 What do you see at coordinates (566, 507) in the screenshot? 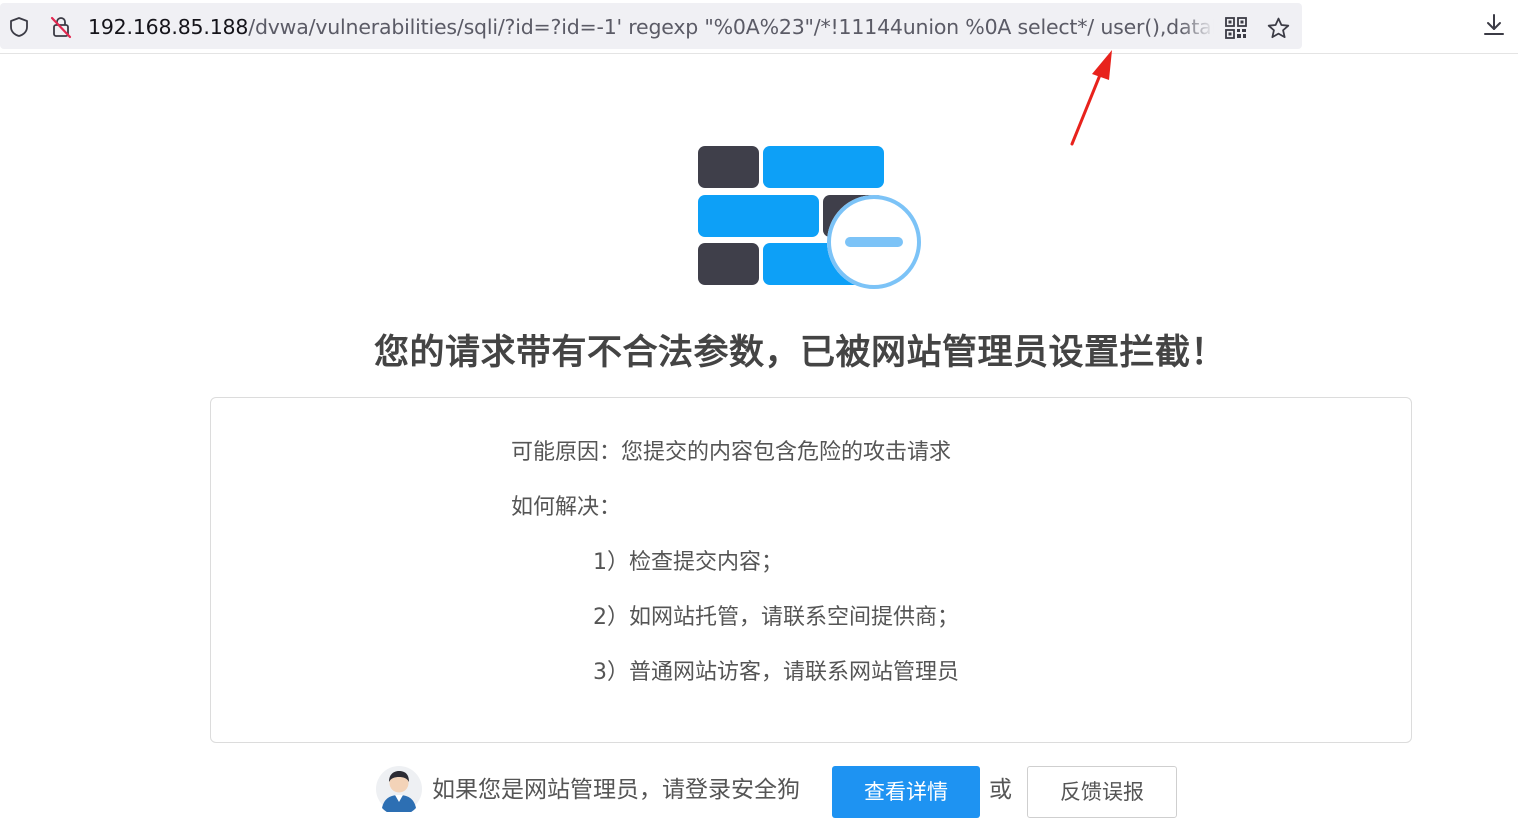
I see `how-to-fix-label: 如何解决：` at bounding box center [566, 507].